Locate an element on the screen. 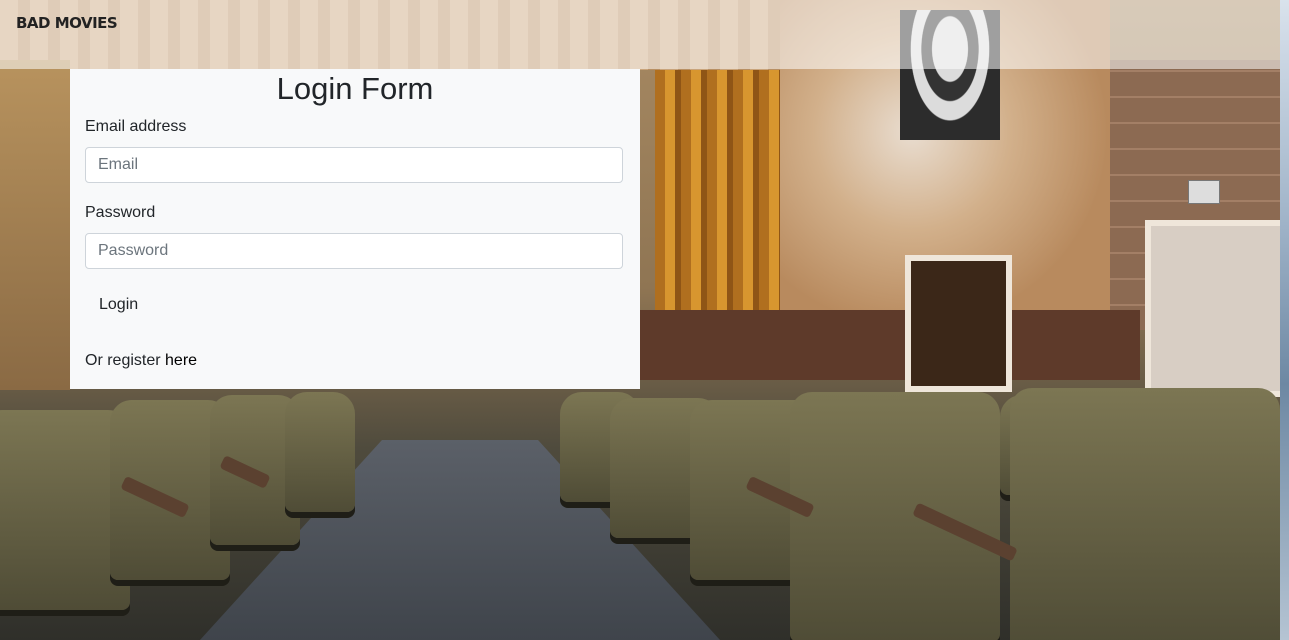 This screenshot has width=1289, height=640. form-title: Login Form is located at coordinates (355, 88).